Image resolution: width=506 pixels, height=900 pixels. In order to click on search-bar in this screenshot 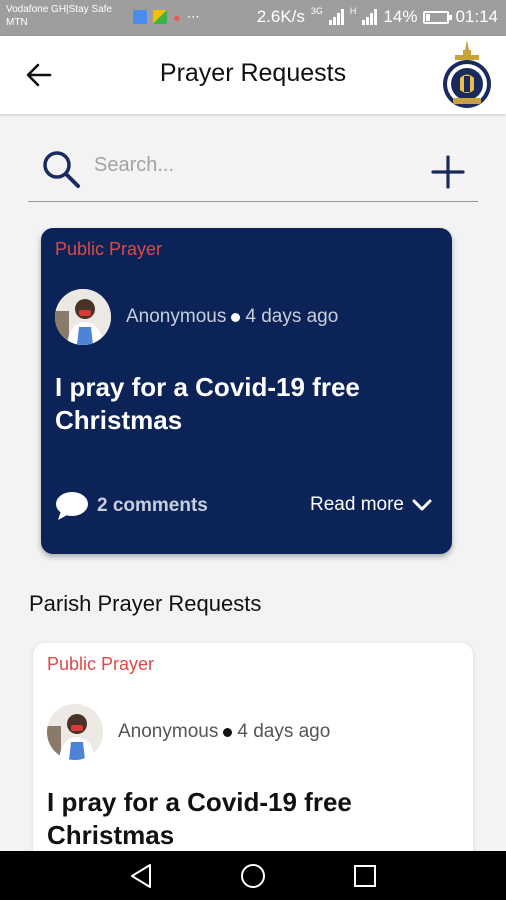, I will do `click(253, 167)`.